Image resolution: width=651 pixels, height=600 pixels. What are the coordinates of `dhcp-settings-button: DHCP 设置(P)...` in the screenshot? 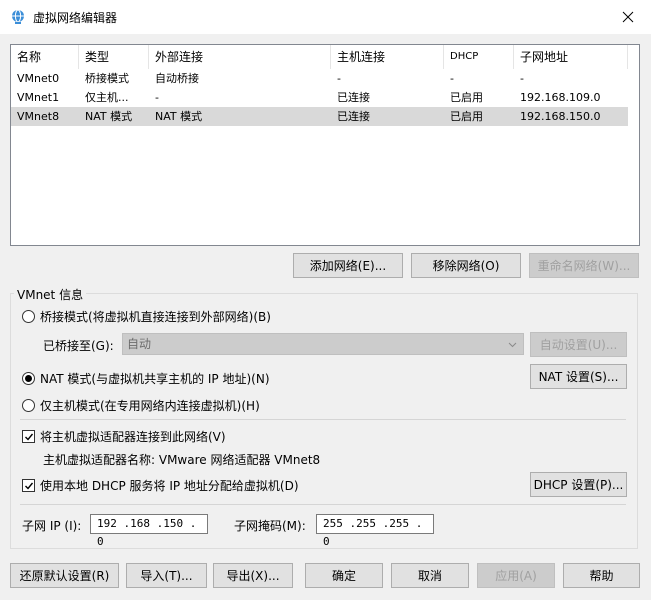 It's located at (578, 484).